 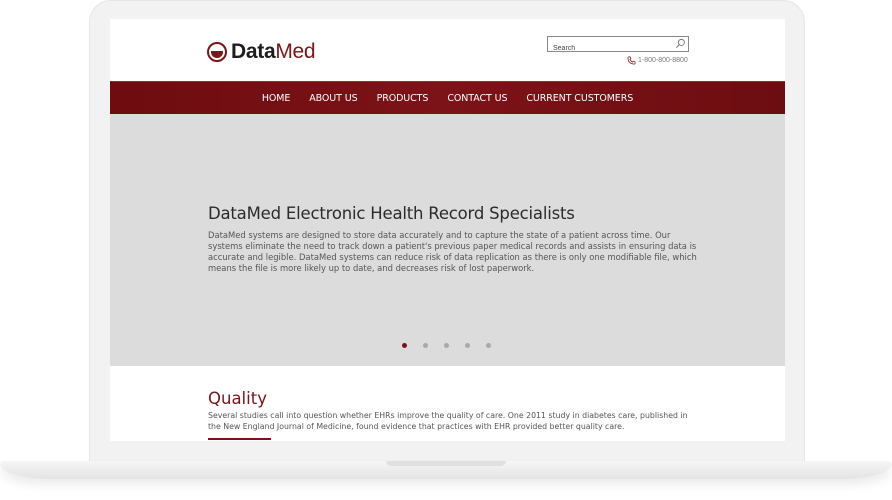 I want to click on search-icon, so click(x=680, y=43).